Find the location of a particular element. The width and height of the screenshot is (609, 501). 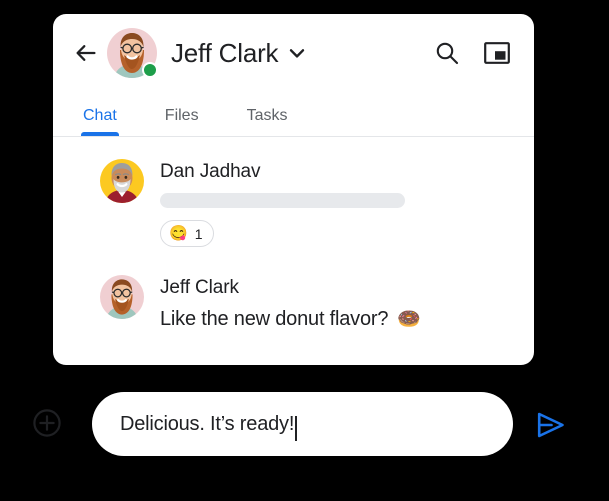

page-title: Jeff Clark is located at coordinates (225, 52).